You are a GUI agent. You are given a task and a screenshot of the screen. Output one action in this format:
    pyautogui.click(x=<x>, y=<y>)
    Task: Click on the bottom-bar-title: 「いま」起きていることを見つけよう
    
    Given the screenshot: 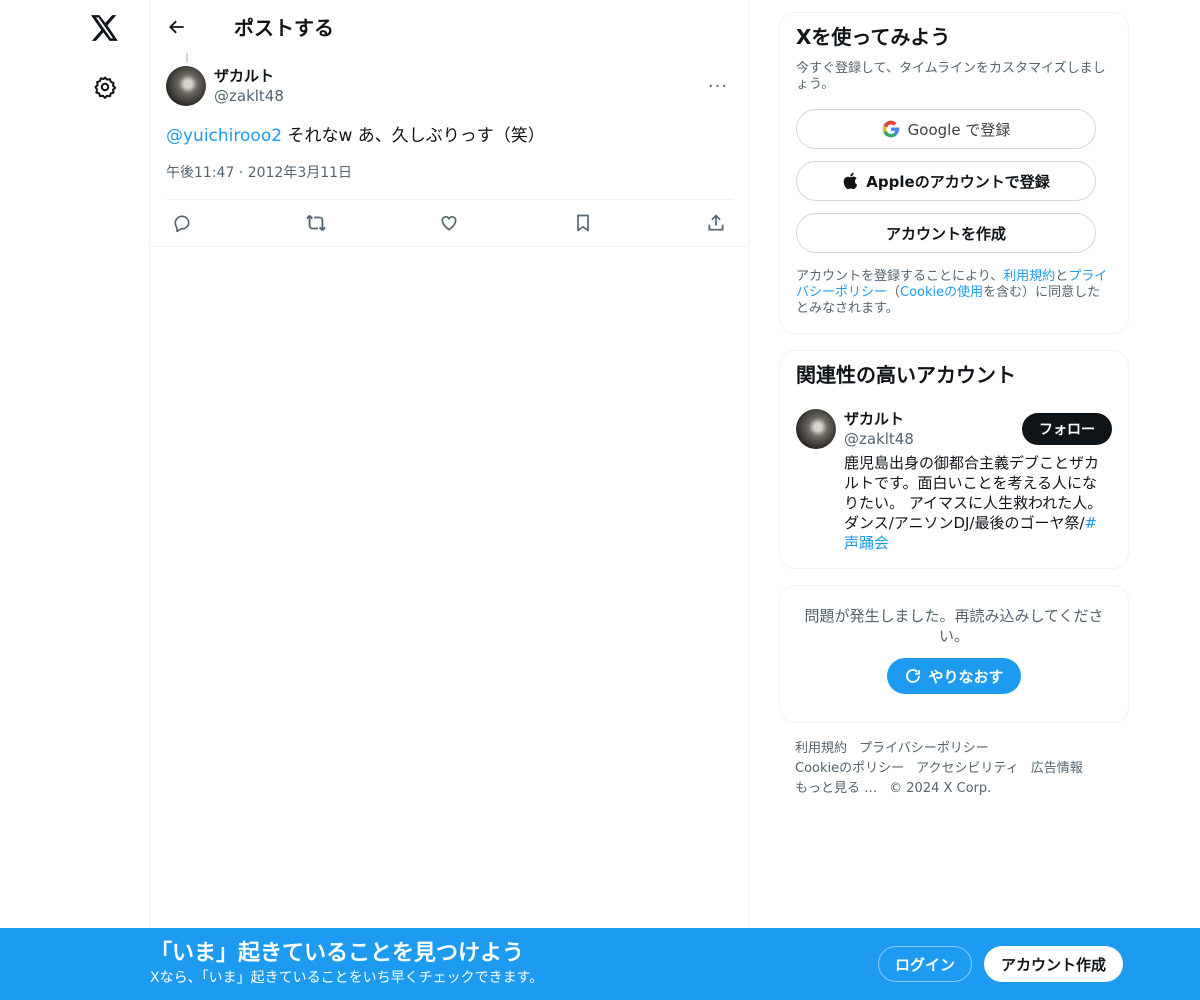 What is the action you would take?
    pyautogui.click(x=337, y=953)
    